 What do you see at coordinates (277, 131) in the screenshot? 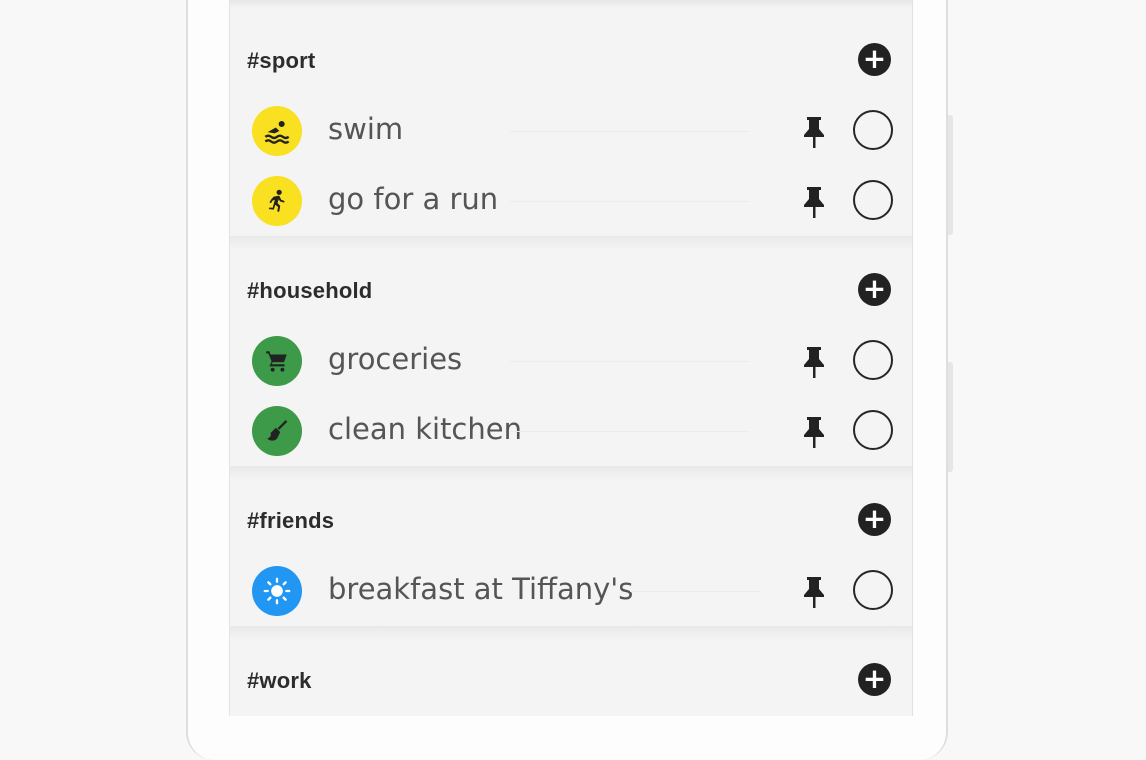
I see `swimmer-icon` at bounding box center [277, 131].